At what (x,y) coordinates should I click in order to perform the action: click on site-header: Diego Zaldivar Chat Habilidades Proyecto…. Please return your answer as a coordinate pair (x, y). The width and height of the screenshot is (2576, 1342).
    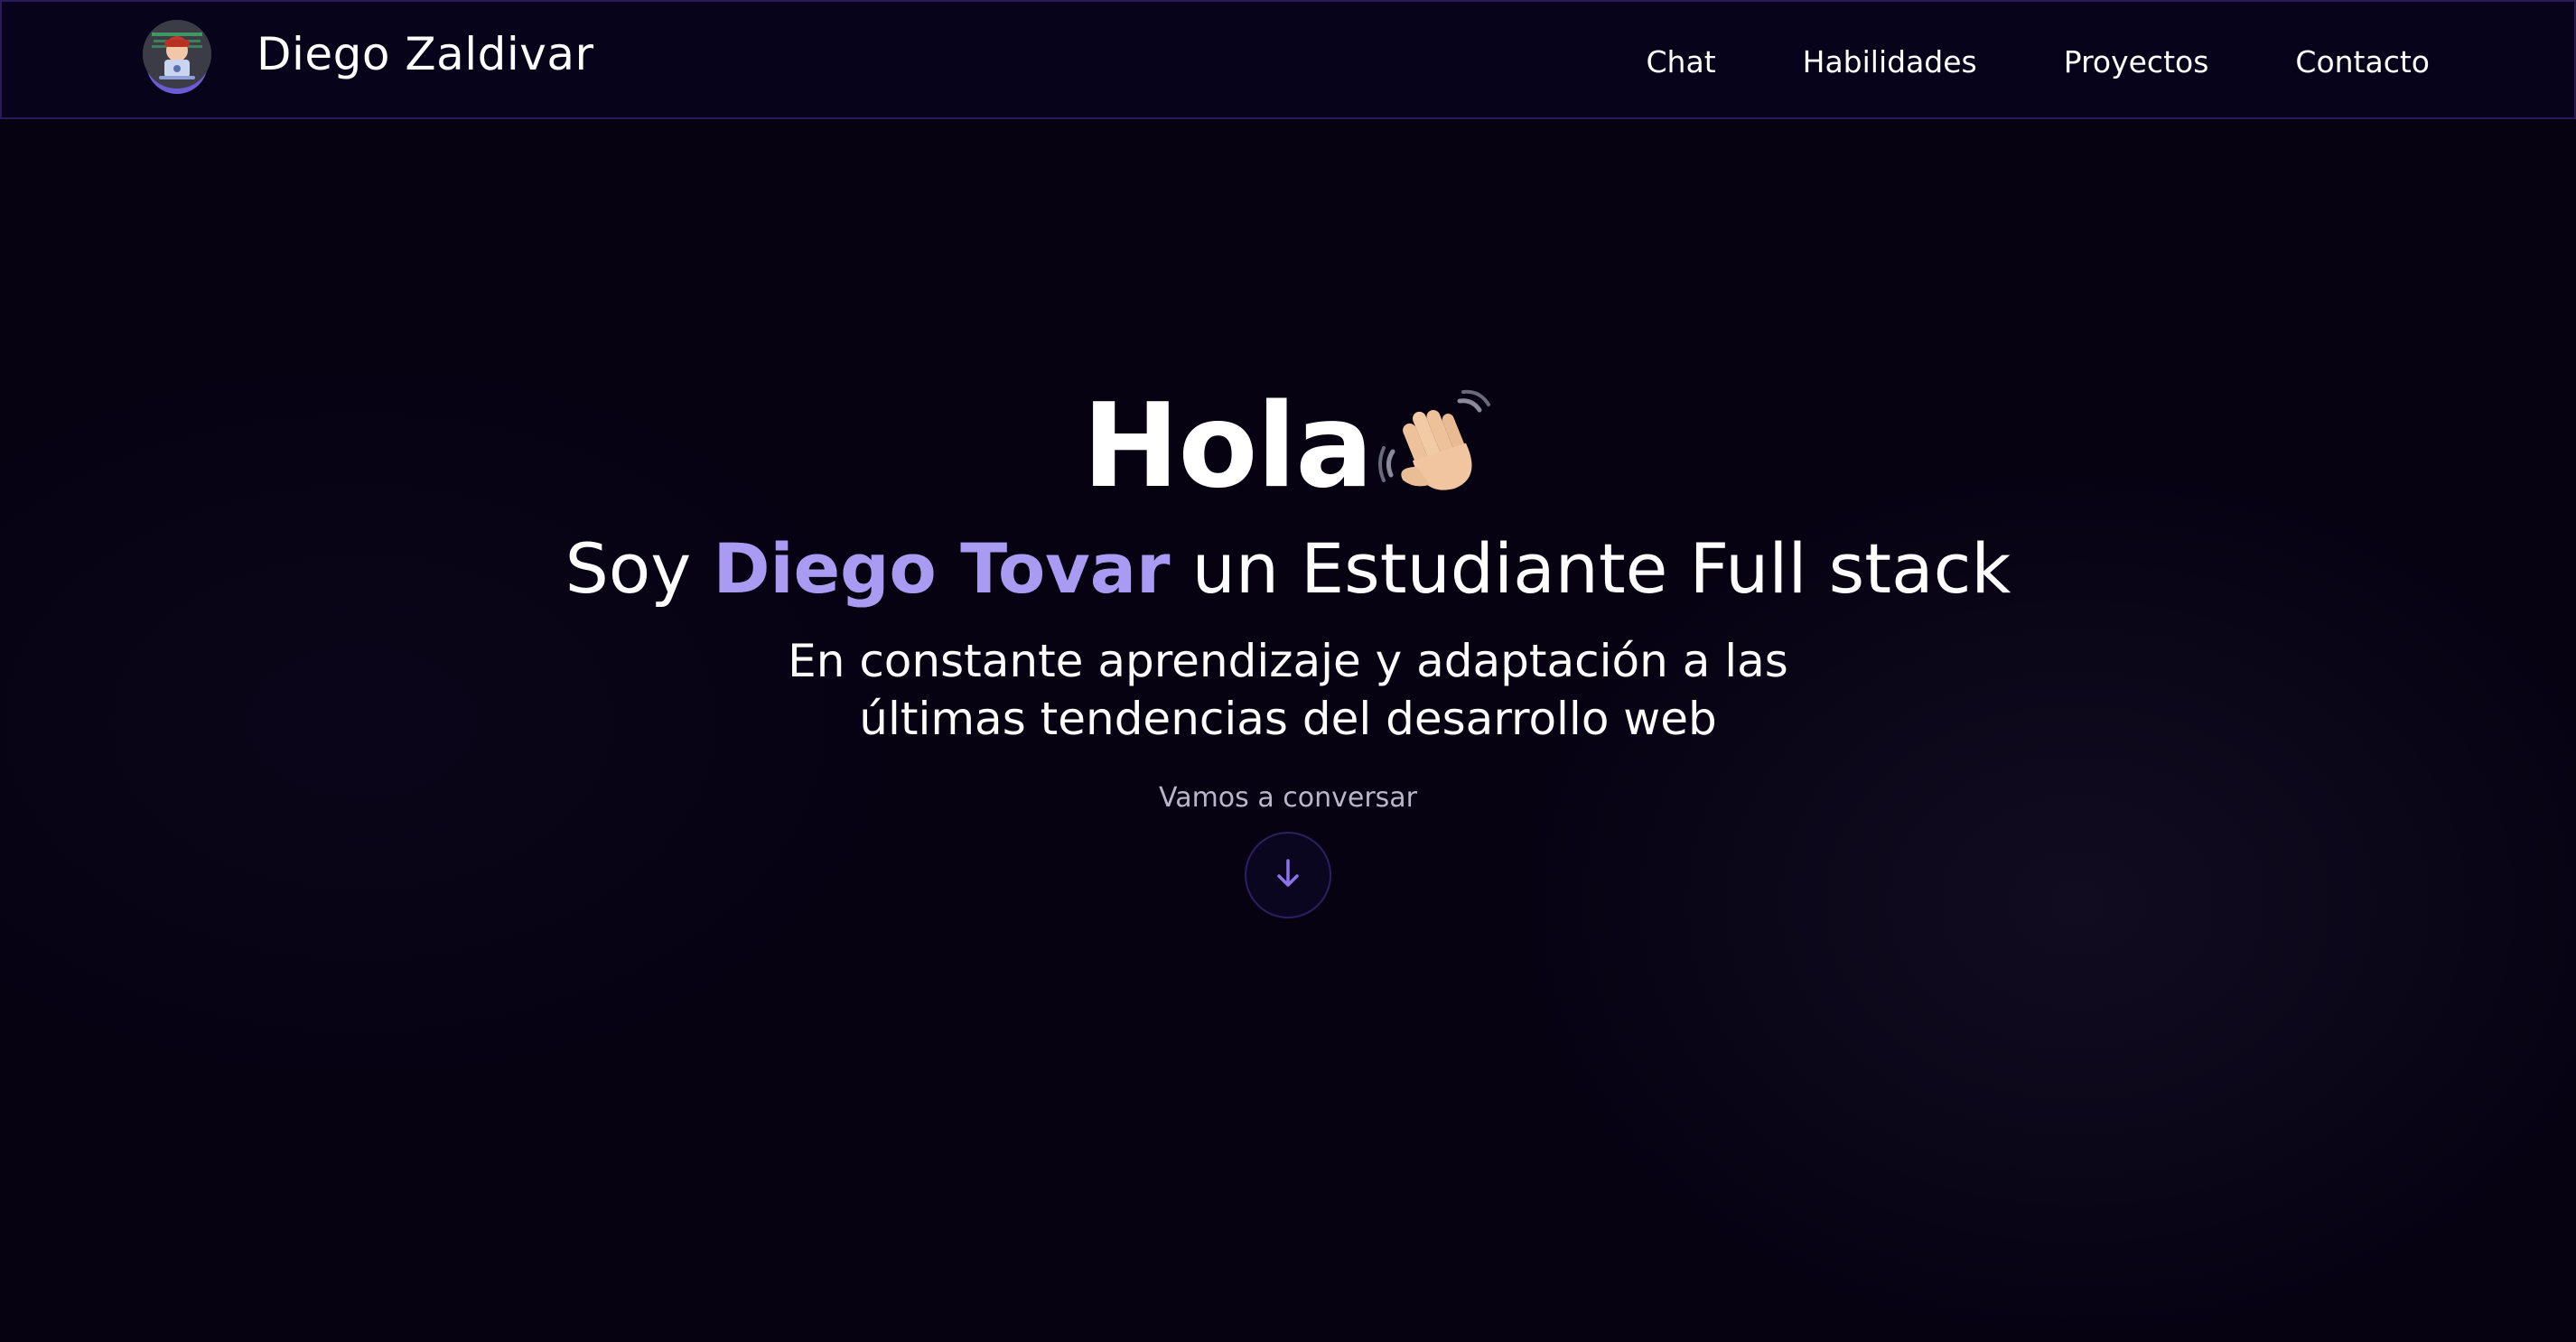
    Looking at the image, I should click on (1288, 59).